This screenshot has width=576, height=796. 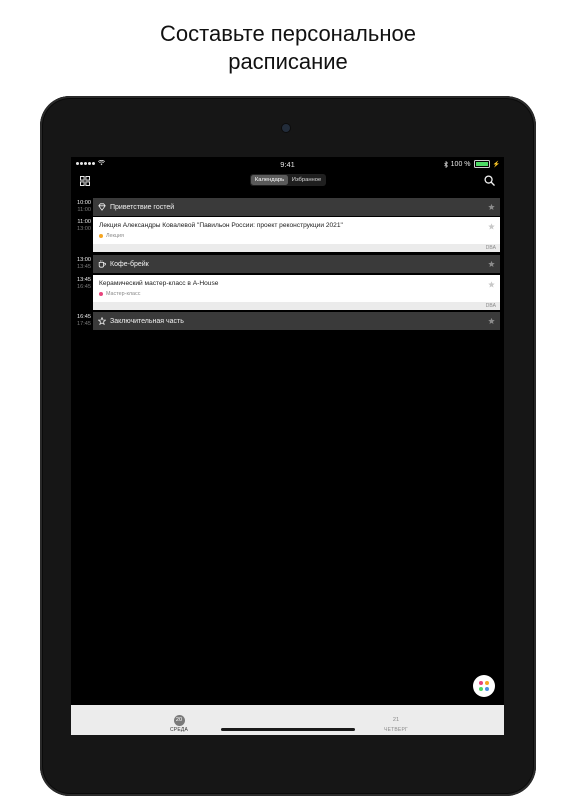 What do you see at coordinates (84, 222) in the screenshot?
I see `start-time: 11:00` at bounding box center [84, 222].